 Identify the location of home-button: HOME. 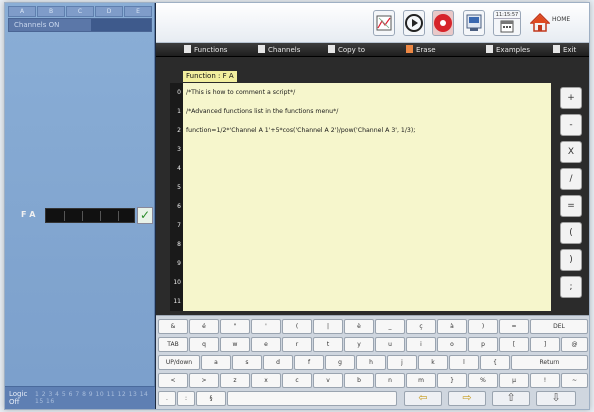
(550, 23).